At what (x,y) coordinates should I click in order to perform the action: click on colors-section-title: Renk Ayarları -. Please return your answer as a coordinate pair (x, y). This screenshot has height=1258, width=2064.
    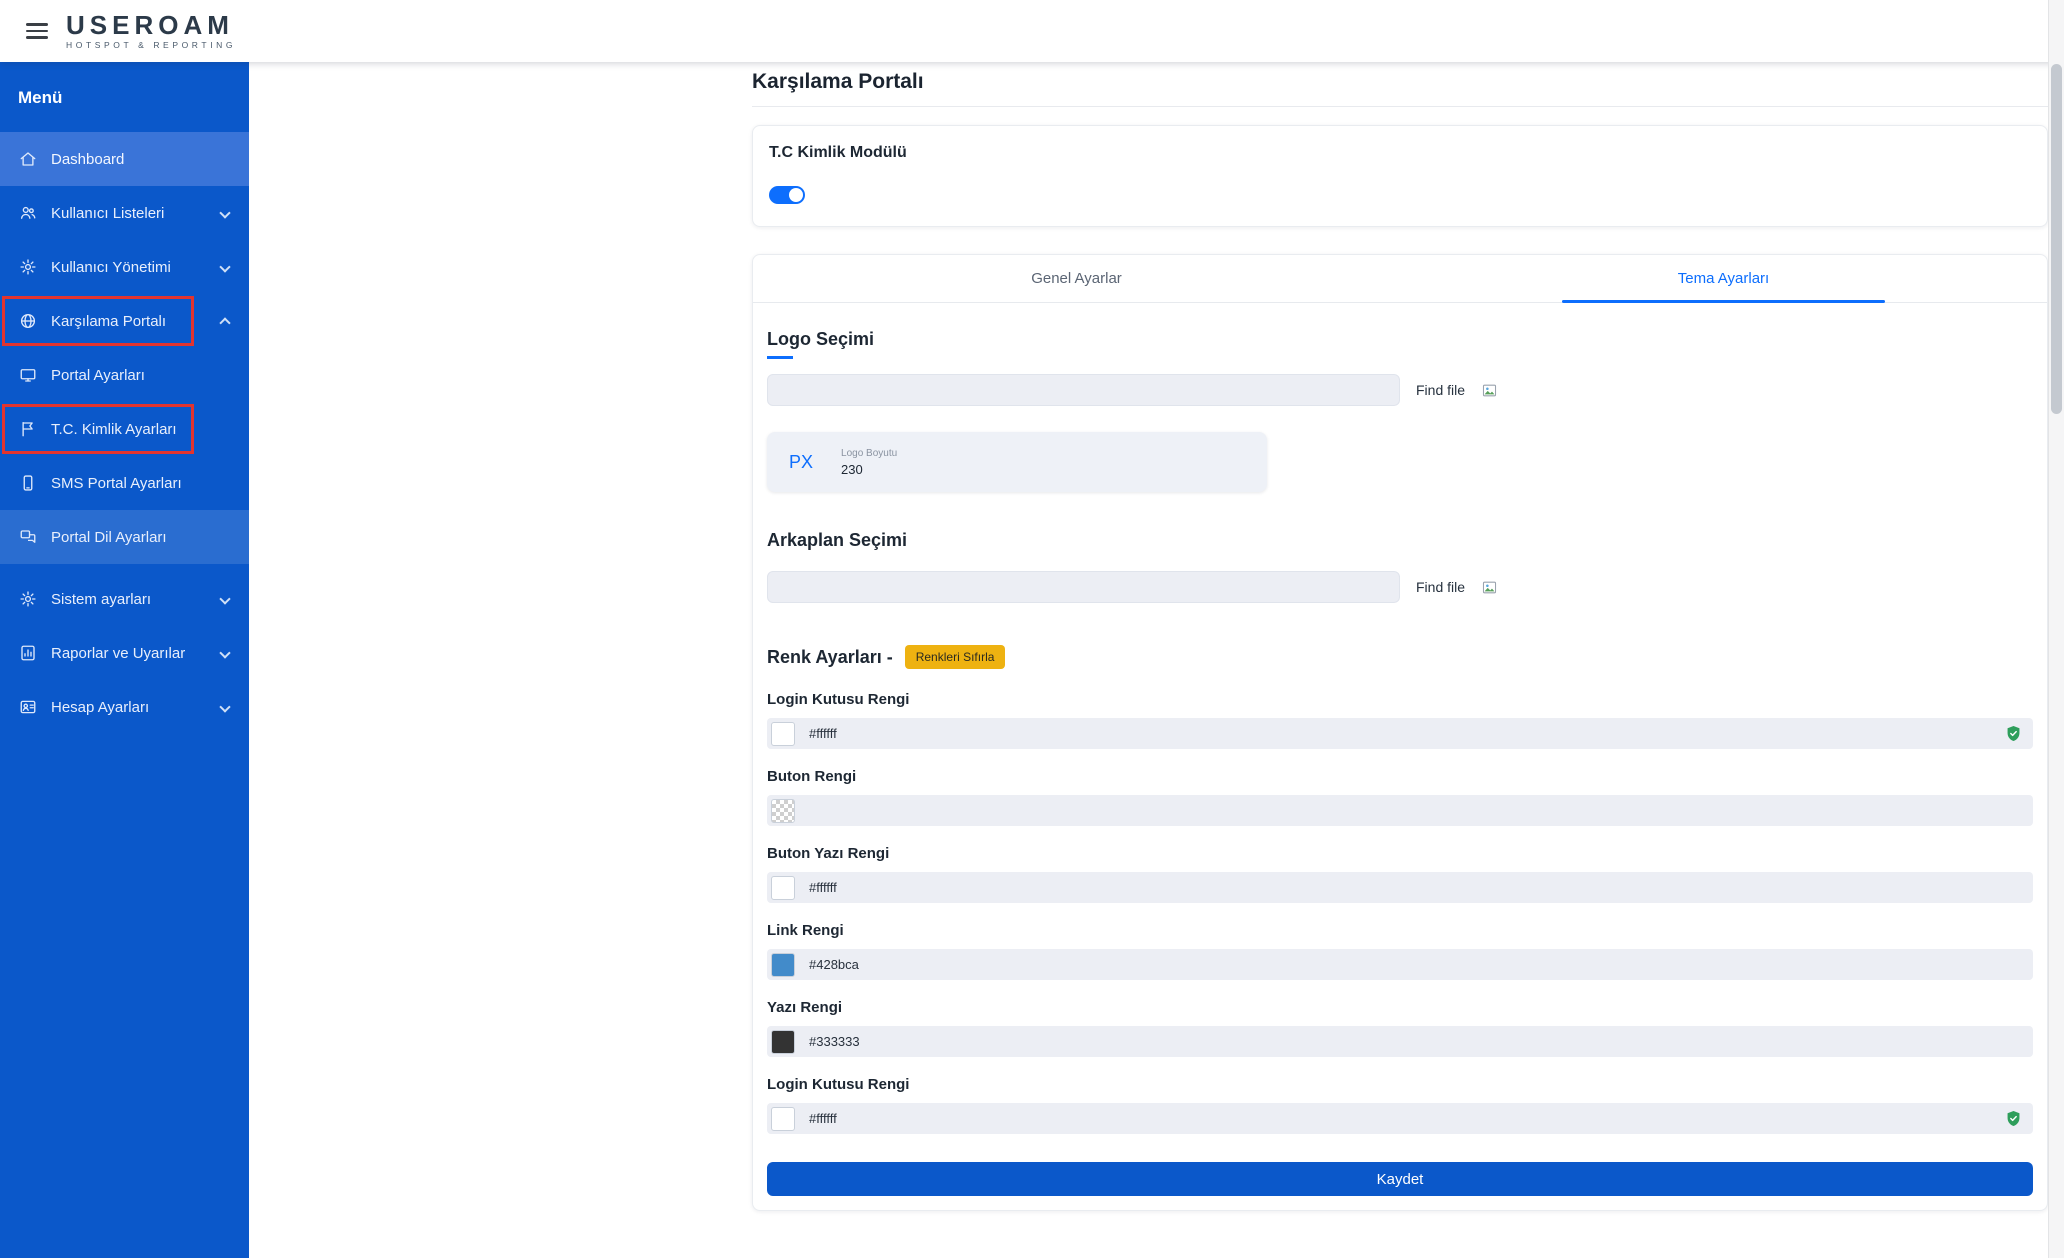
    Looking at the image, I should click on (830, 656).